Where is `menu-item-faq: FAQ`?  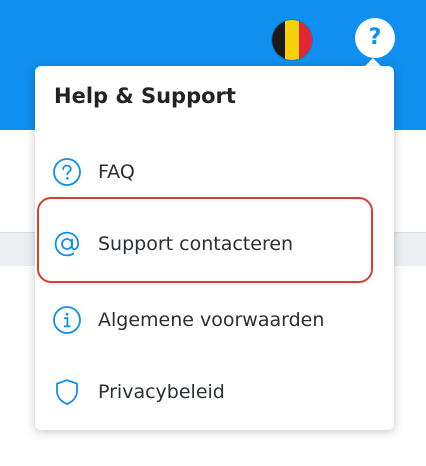
menu-item-faq: FAQ is located at coordinates (214, 172).